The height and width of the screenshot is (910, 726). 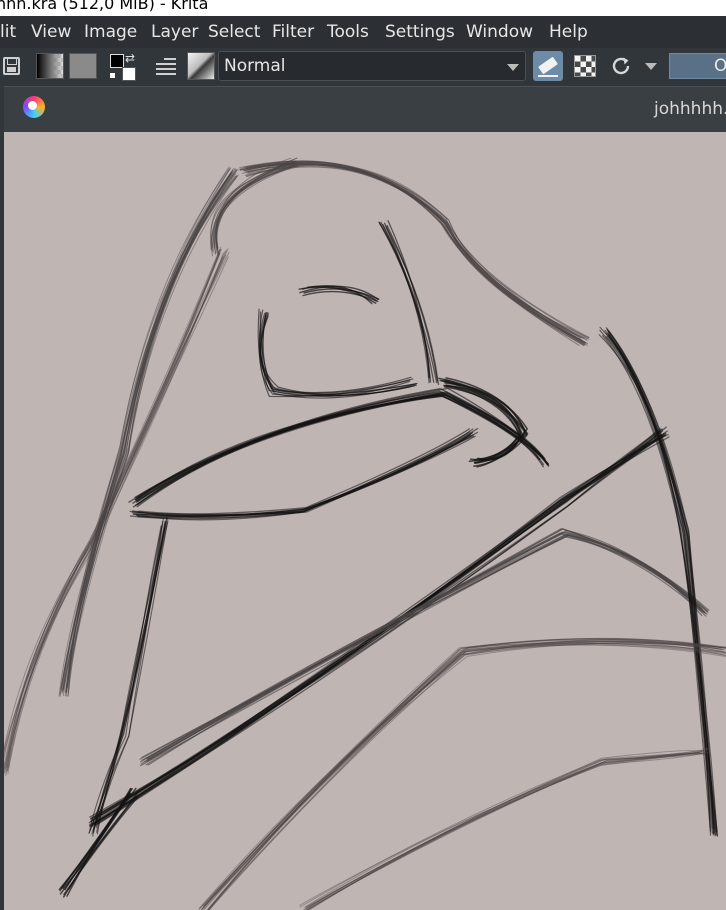 I want to click on pattern-icon, so click(x=83, y=66).